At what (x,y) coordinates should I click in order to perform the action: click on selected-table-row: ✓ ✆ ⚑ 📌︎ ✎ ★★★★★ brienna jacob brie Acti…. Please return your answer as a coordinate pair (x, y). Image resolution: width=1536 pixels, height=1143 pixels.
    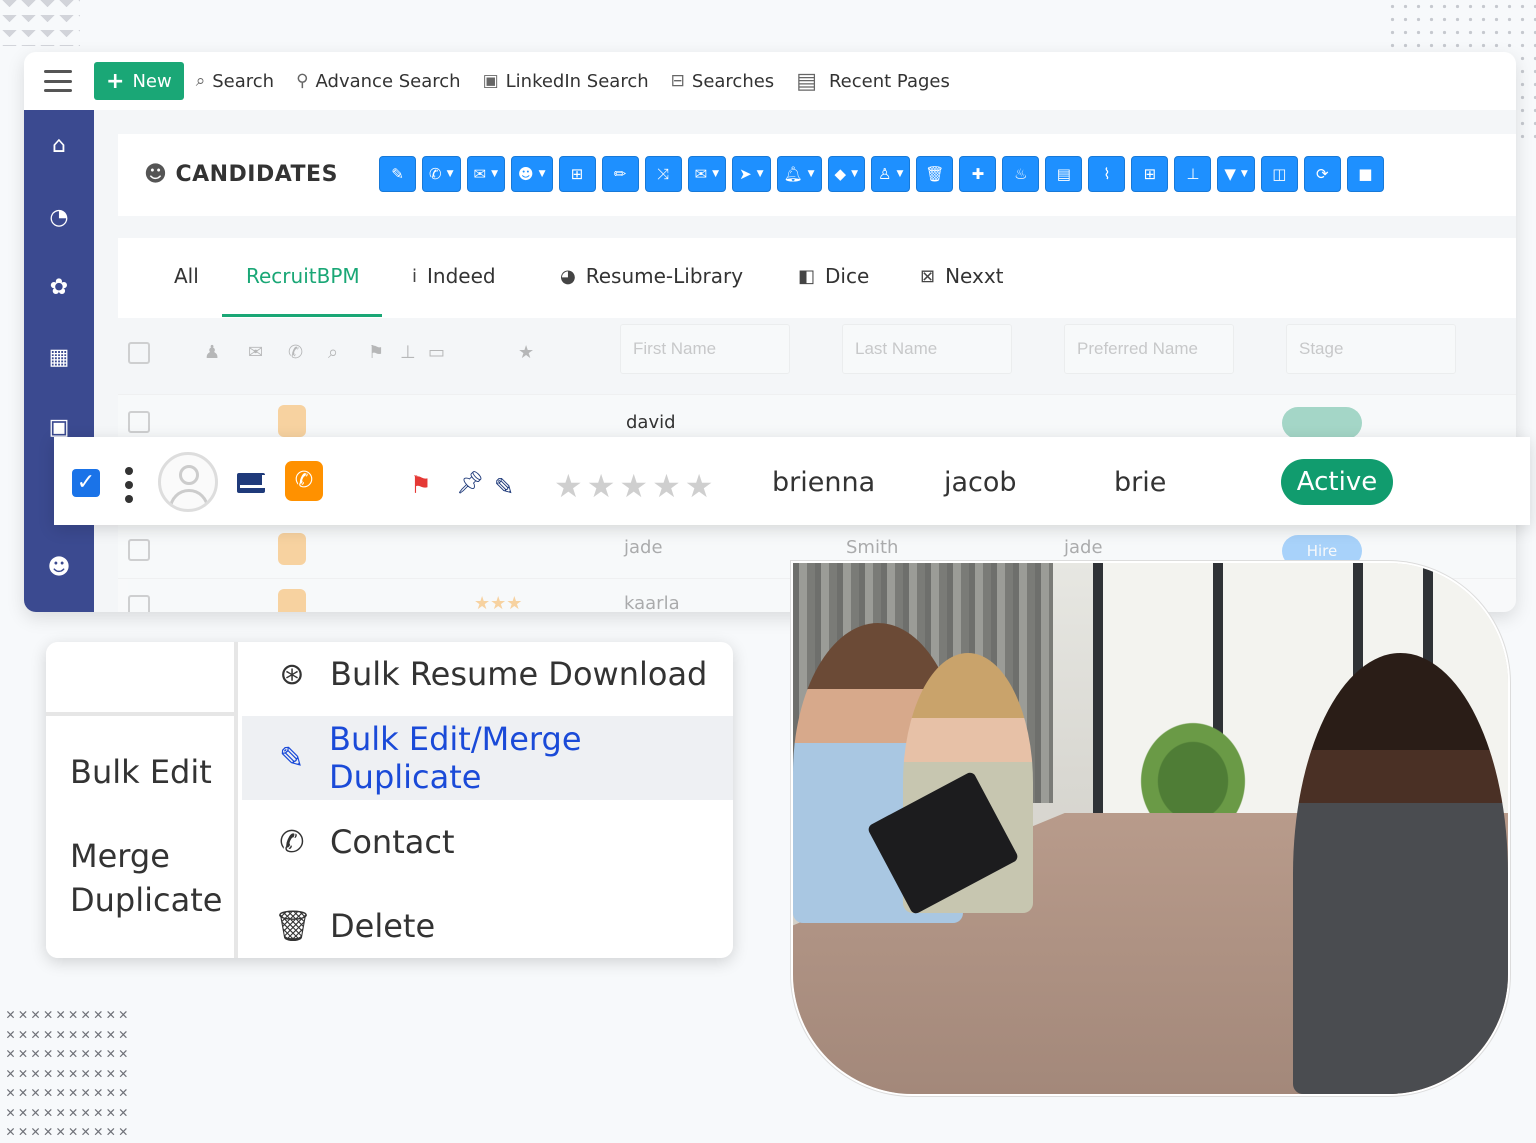
    Looking at the image, I should click on (792, 481).